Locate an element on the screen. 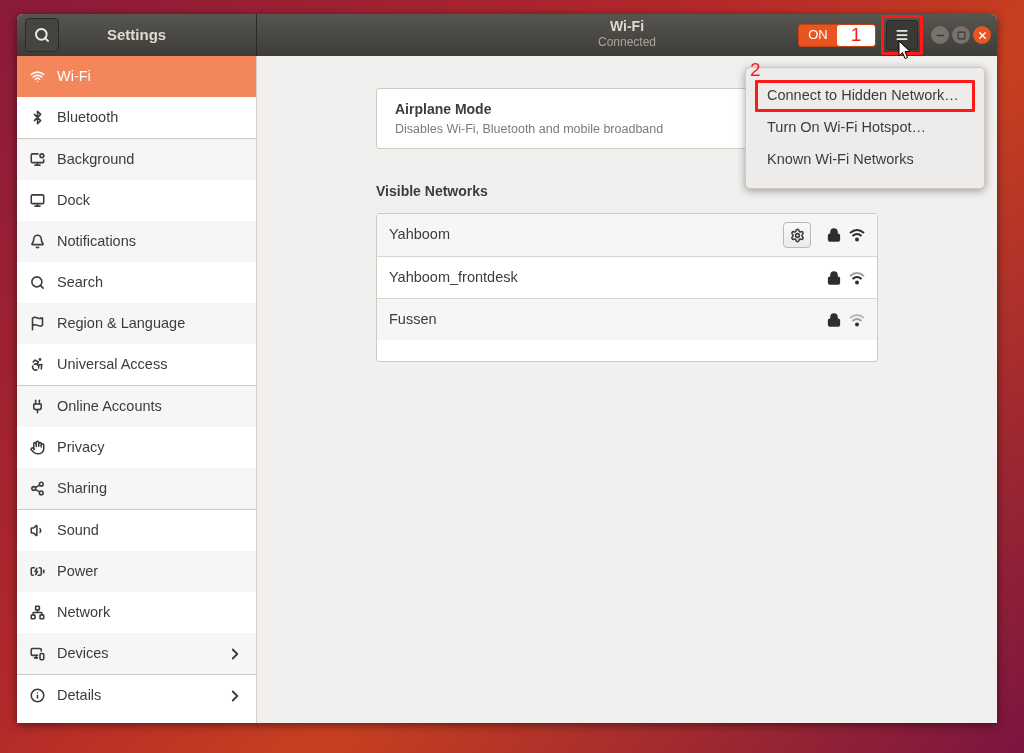 The width and height of the screenshot is (1024, 753). settings-icon is located at coordinates (797, 235).